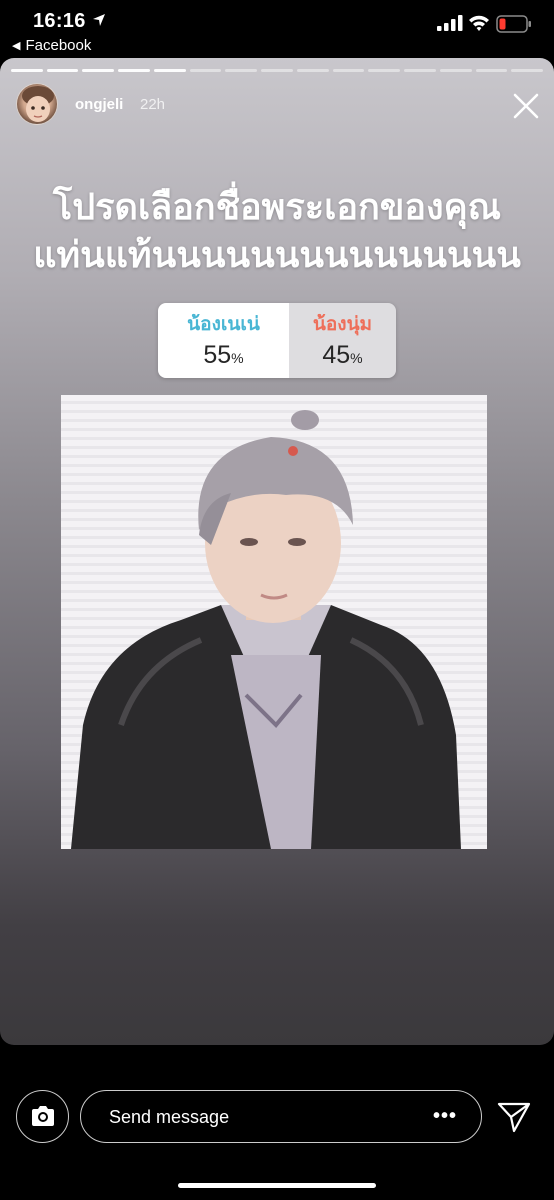 The image size is (554, 1200). Describe the element at coordinates (342, 355) in the screenshot. I see `poll-option-2-percent: 45%` at that location.